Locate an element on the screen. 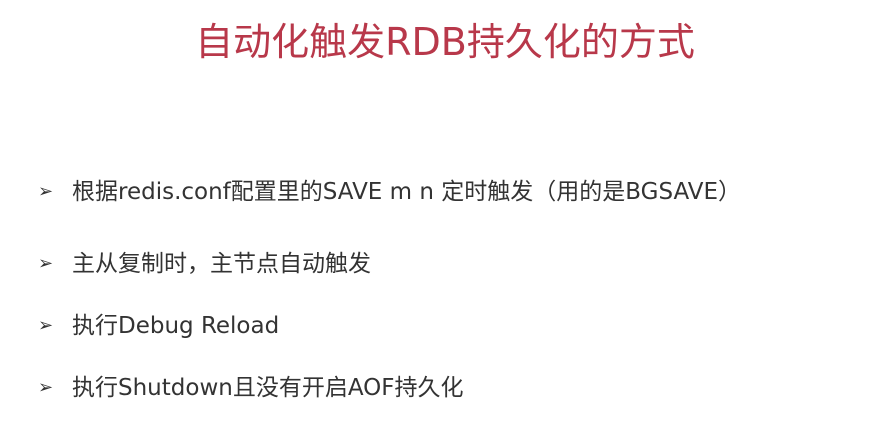  list-item-text: 执行Shutdown且没有开启AOF持久化 is located at coordinates (268, 388).